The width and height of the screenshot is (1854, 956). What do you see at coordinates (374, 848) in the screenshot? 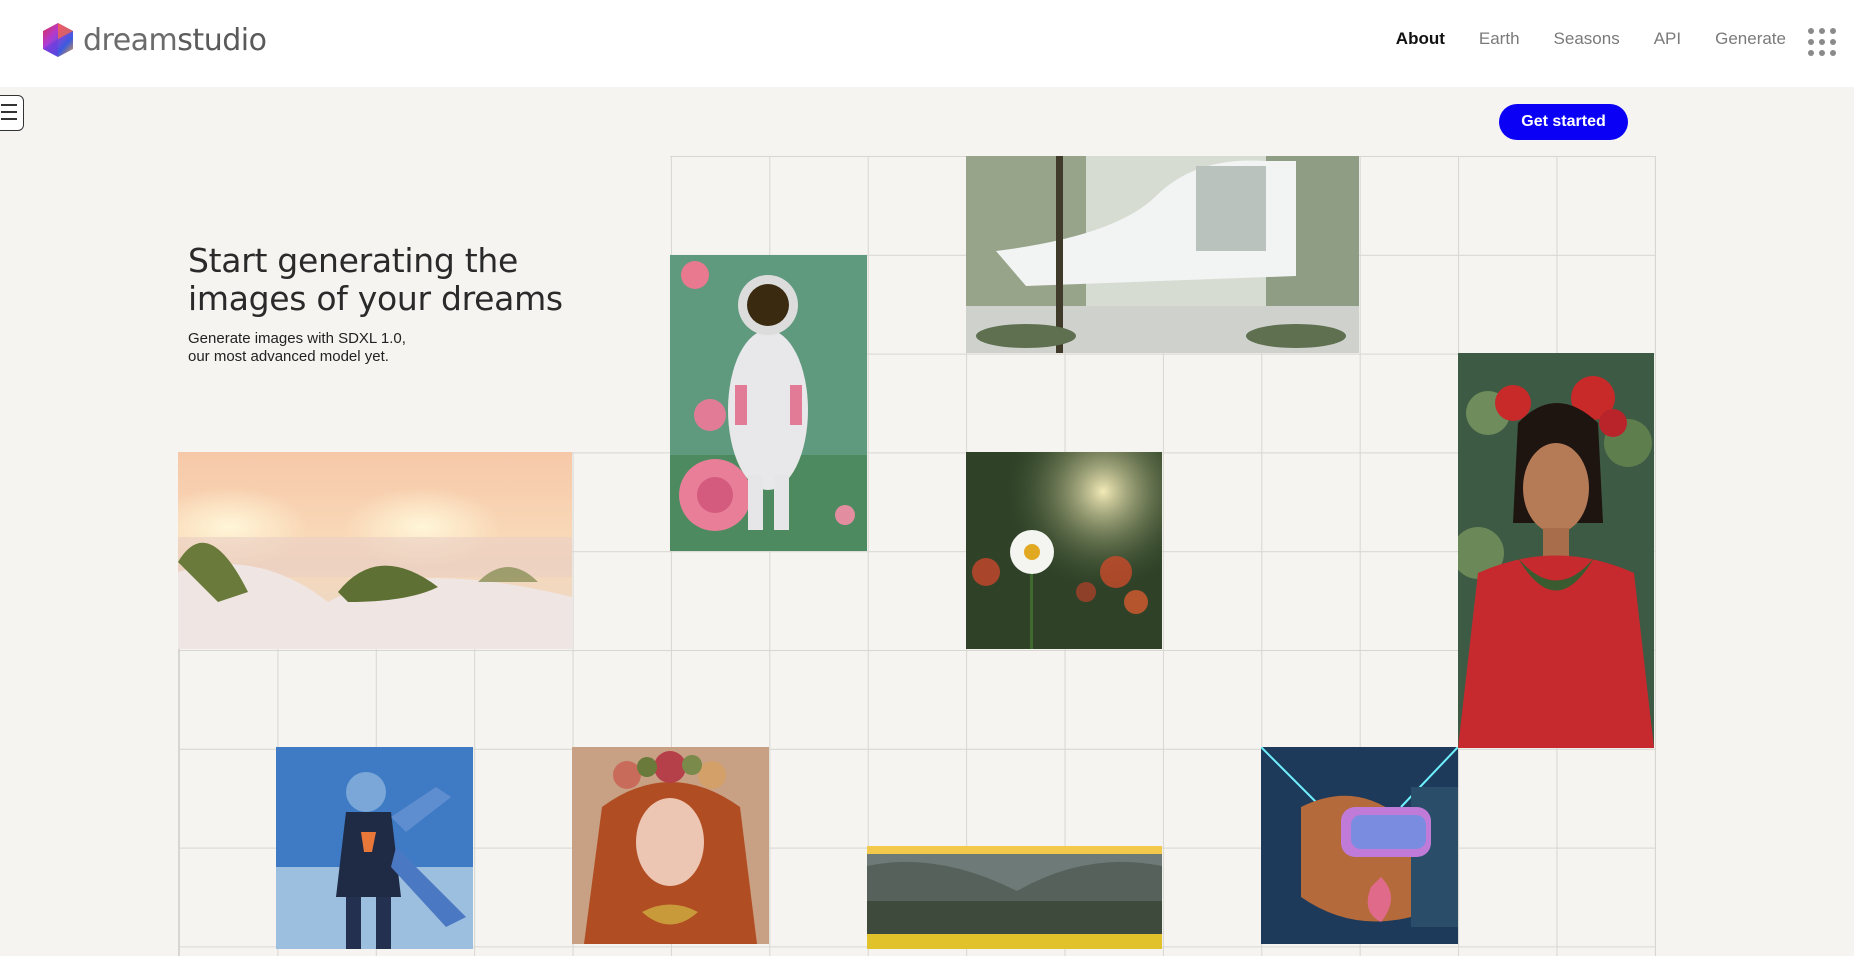
I see `image-blue-mech-suit` at bounding box center [374, 848].